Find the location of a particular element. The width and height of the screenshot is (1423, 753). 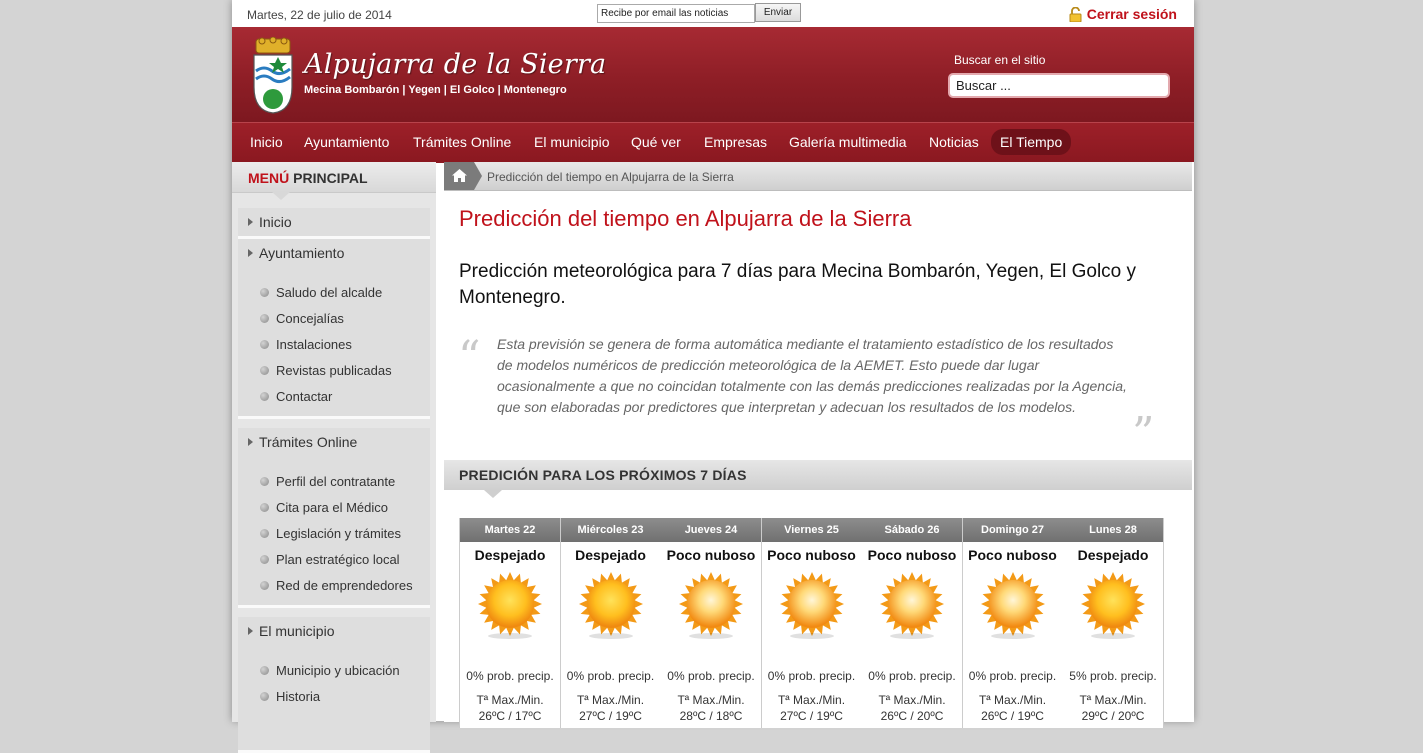

forecast-section-title: PREDICIÓN PARA LOS PRÓXIMOS 7 DÍAS is located at coordinates (603, 475).